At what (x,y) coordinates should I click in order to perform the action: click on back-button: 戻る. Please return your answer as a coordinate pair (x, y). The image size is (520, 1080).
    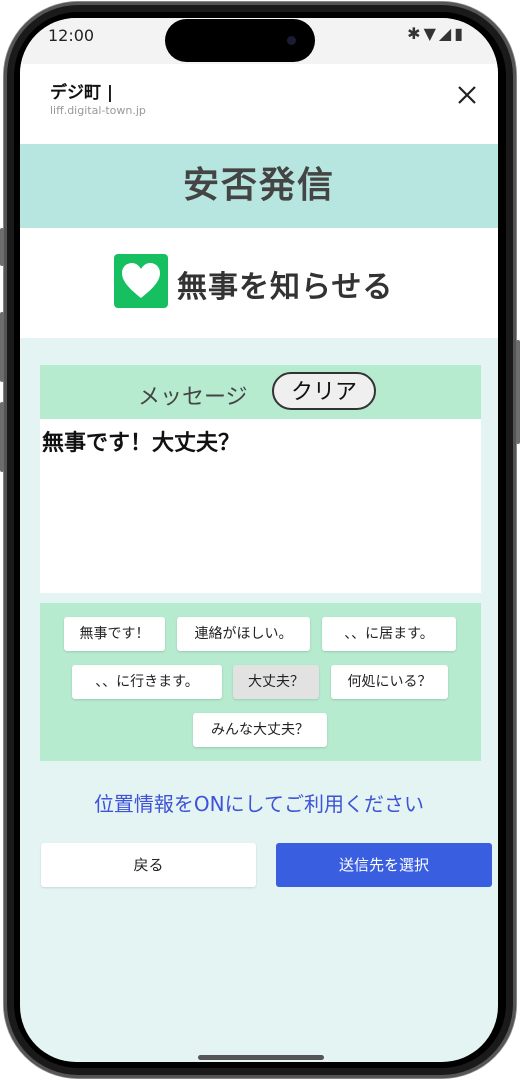
    Looking at the image, I should click on (148, 865).